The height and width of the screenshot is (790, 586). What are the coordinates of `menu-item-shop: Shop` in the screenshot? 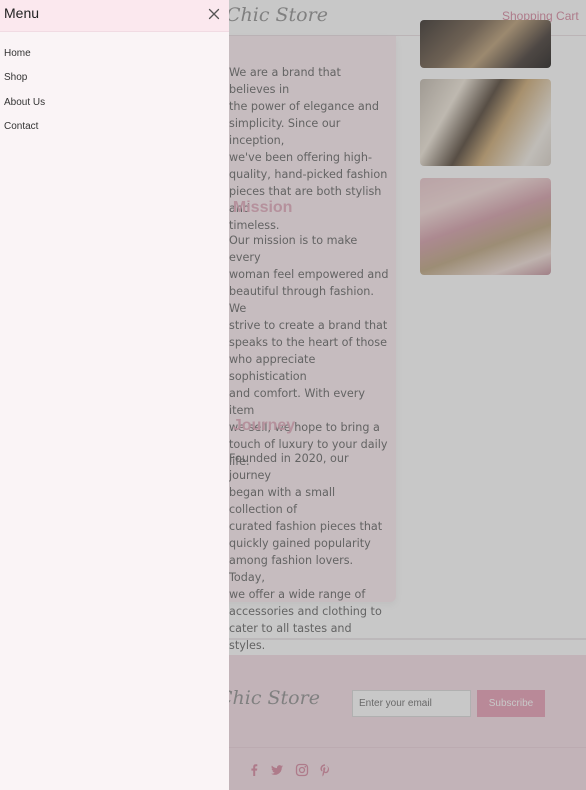 It's located at (15, 77).